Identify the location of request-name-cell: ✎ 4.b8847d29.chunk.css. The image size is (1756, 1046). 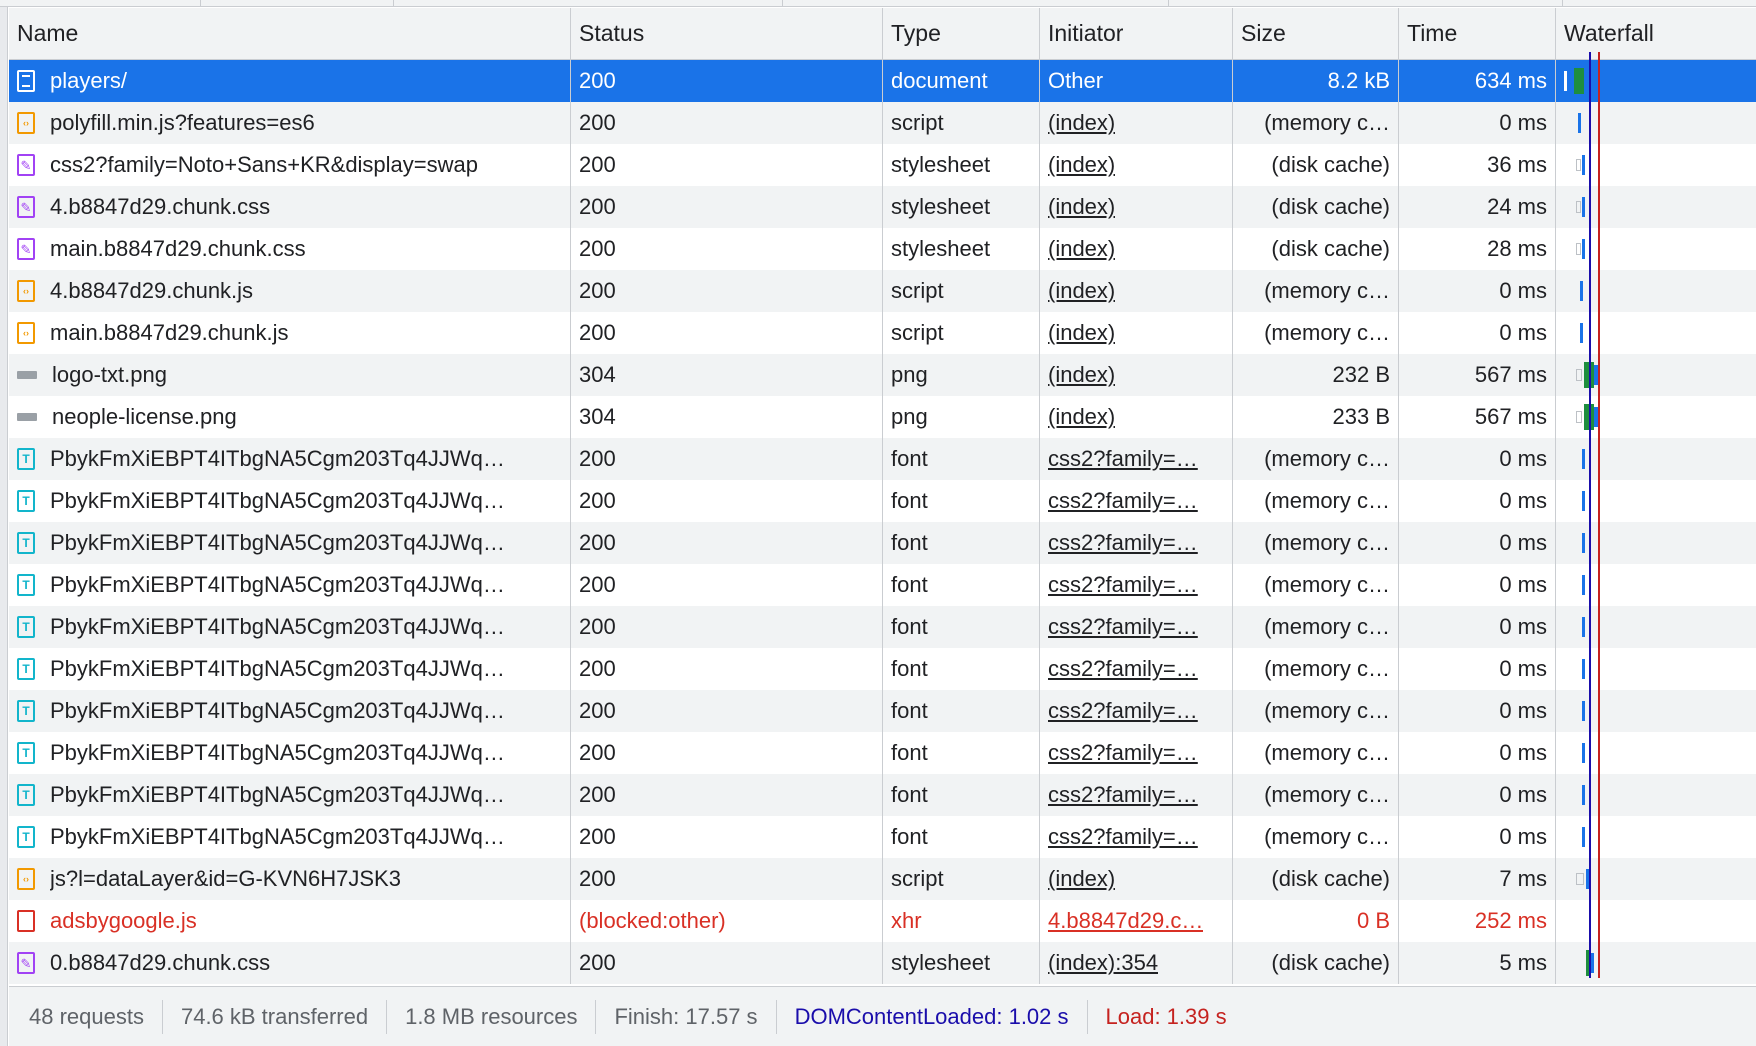
(290, 207).